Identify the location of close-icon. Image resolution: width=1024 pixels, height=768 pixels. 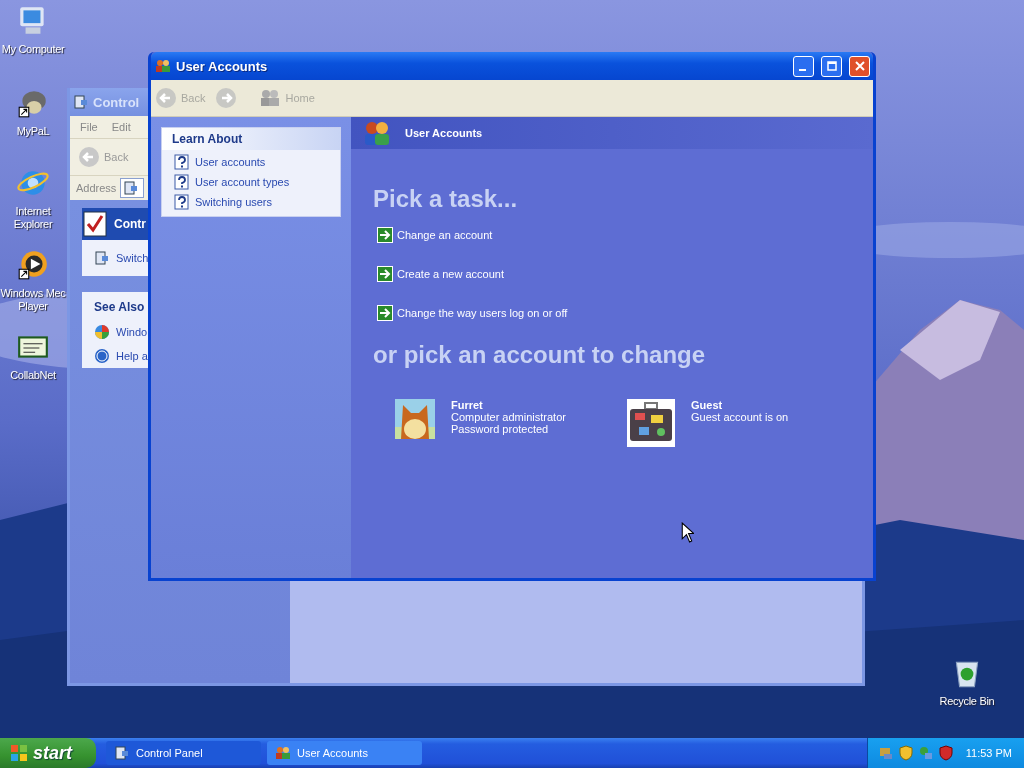
(859, 66).